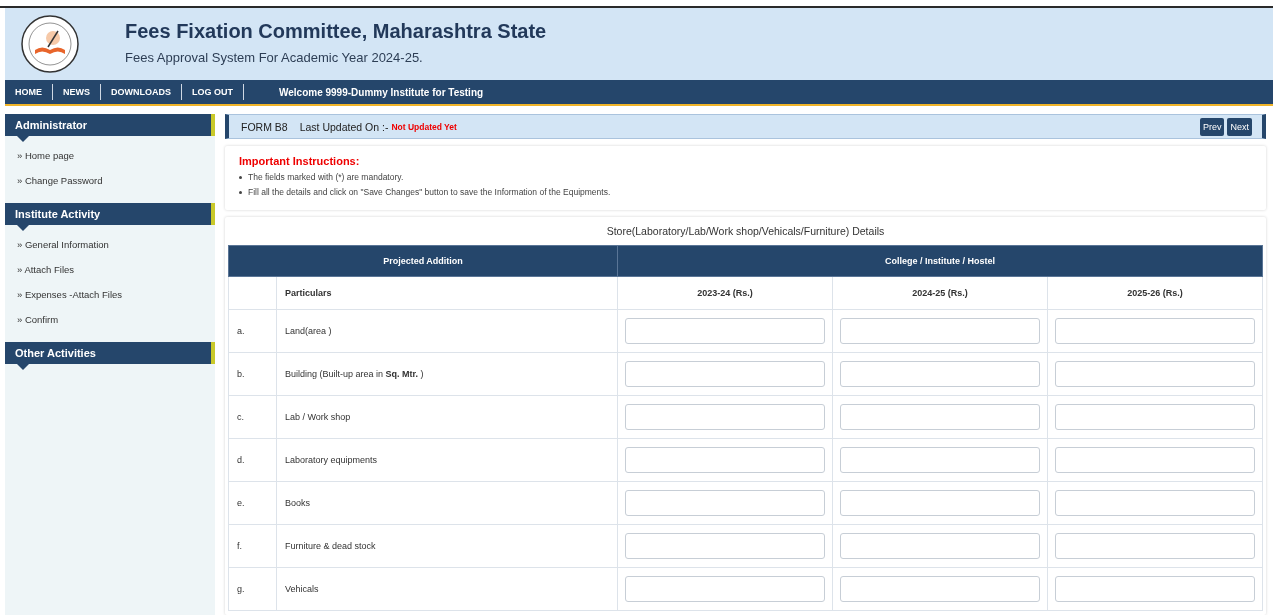 This screenshot has width=1273, height=615. Describe the element at coordinates (46, 269) in the screenshot. I see `sidebar-link: » Attach Files` at that location.